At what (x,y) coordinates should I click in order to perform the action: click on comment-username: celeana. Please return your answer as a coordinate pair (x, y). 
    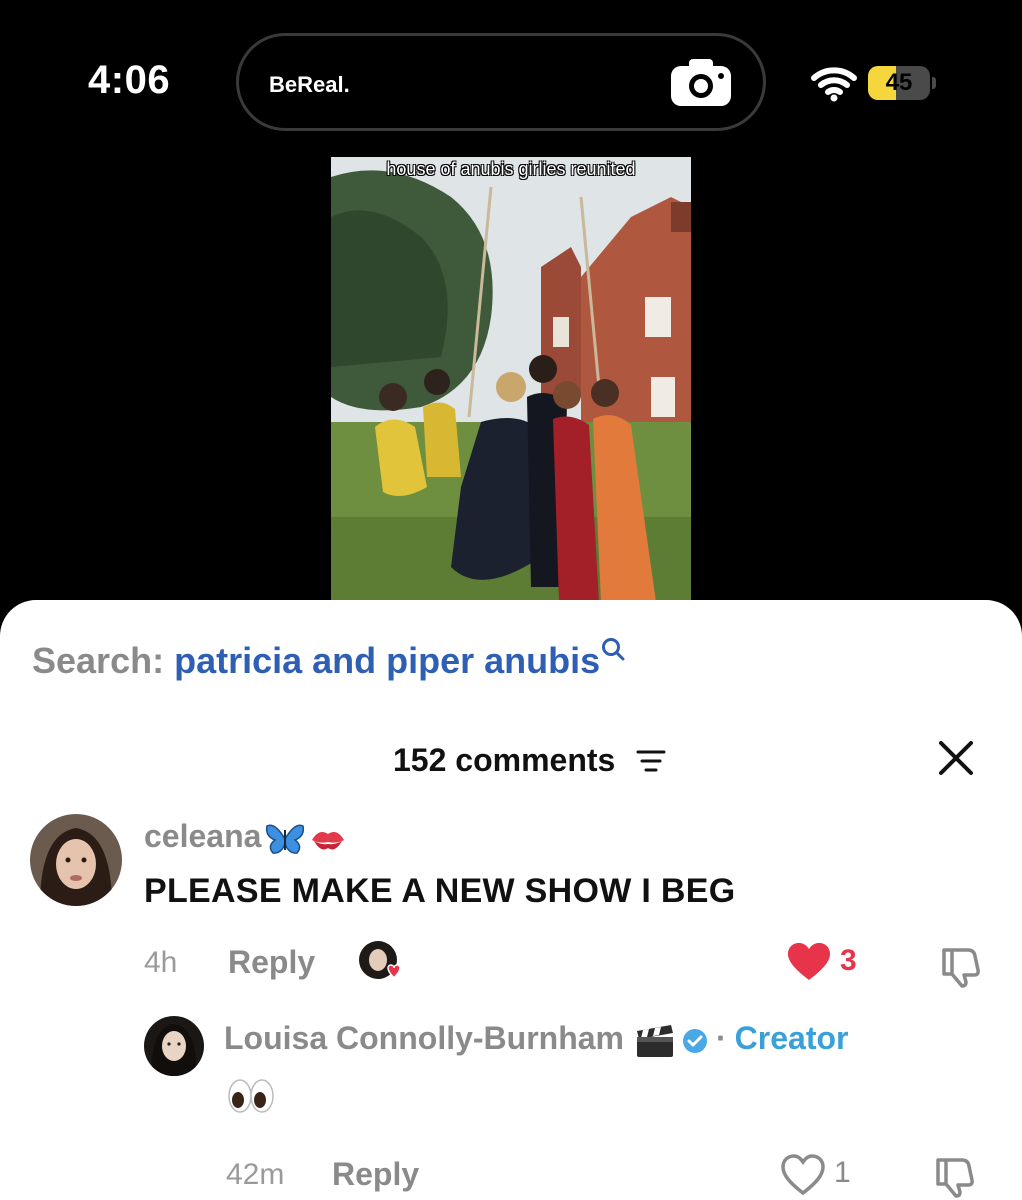
    Looking at the image, I should click on (245, 837).